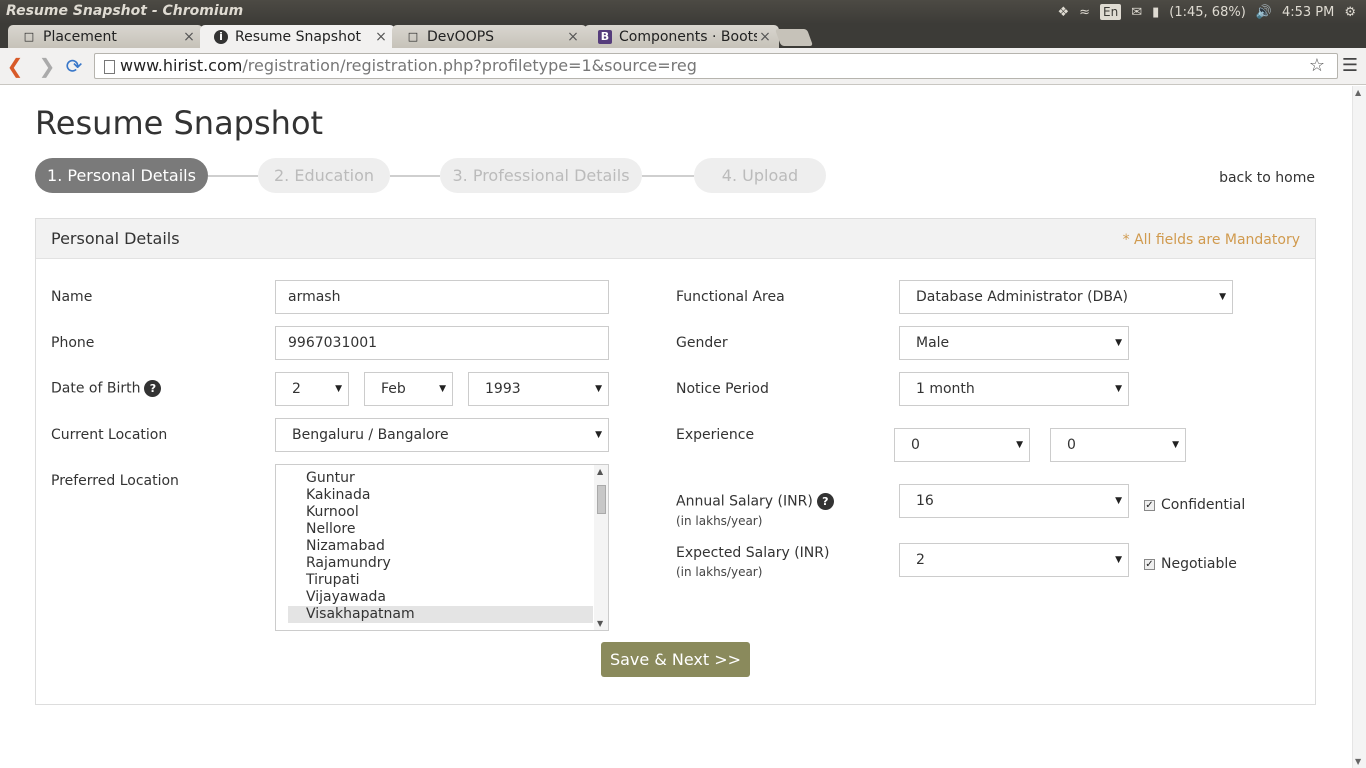 The width and height of the screenshot is (1366, 768). Describe the element at coordinates (601, 547) in the screenshot. I see `listbox-scrollbar: ▲ ▼` at that location.